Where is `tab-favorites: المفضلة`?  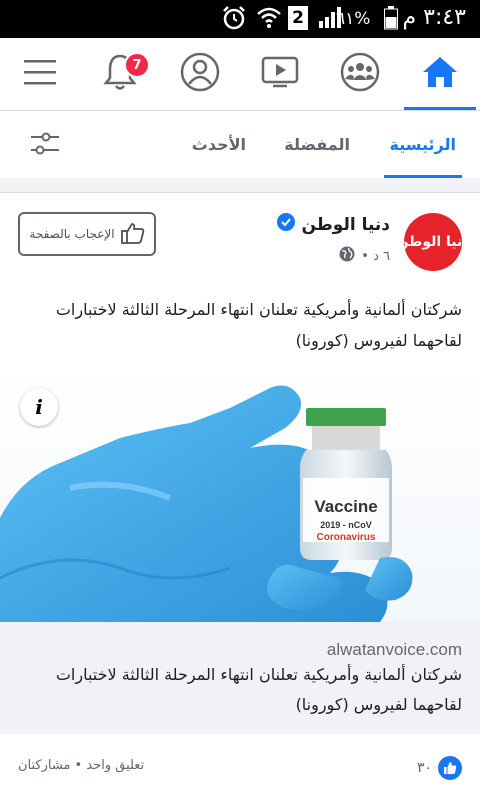
tab-favorites: المفضلة is located at coordinates (317, 144).